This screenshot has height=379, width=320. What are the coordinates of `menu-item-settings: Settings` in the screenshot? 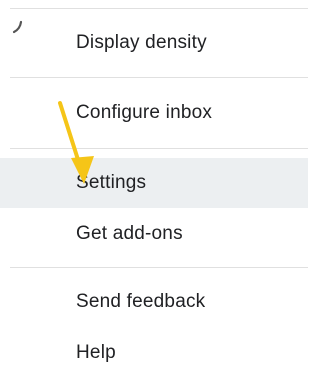 It's located at (154, 183).